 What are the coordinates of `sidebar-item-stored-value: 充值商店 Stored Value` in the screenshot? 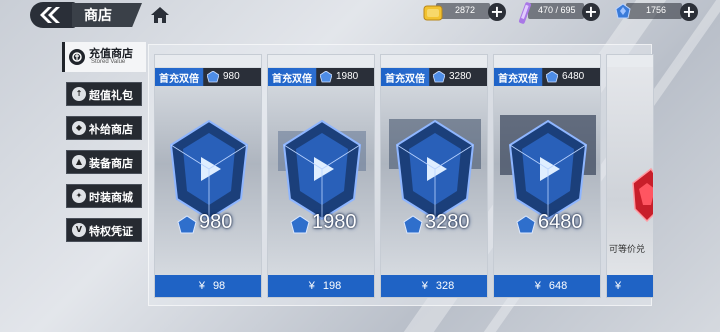 It's located at (104, 57).